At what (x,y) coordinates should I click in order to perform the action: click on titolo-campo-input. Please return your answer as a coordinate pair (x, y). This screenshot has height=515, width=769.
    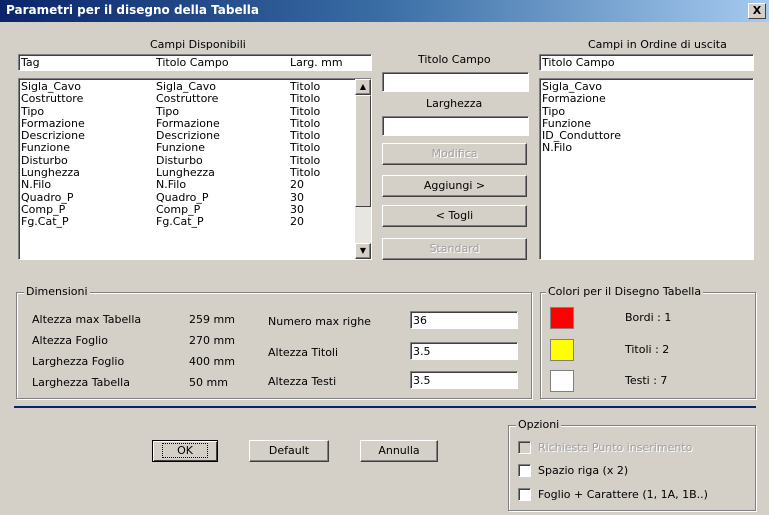
    Looking at the image, I should click on (455, 82).